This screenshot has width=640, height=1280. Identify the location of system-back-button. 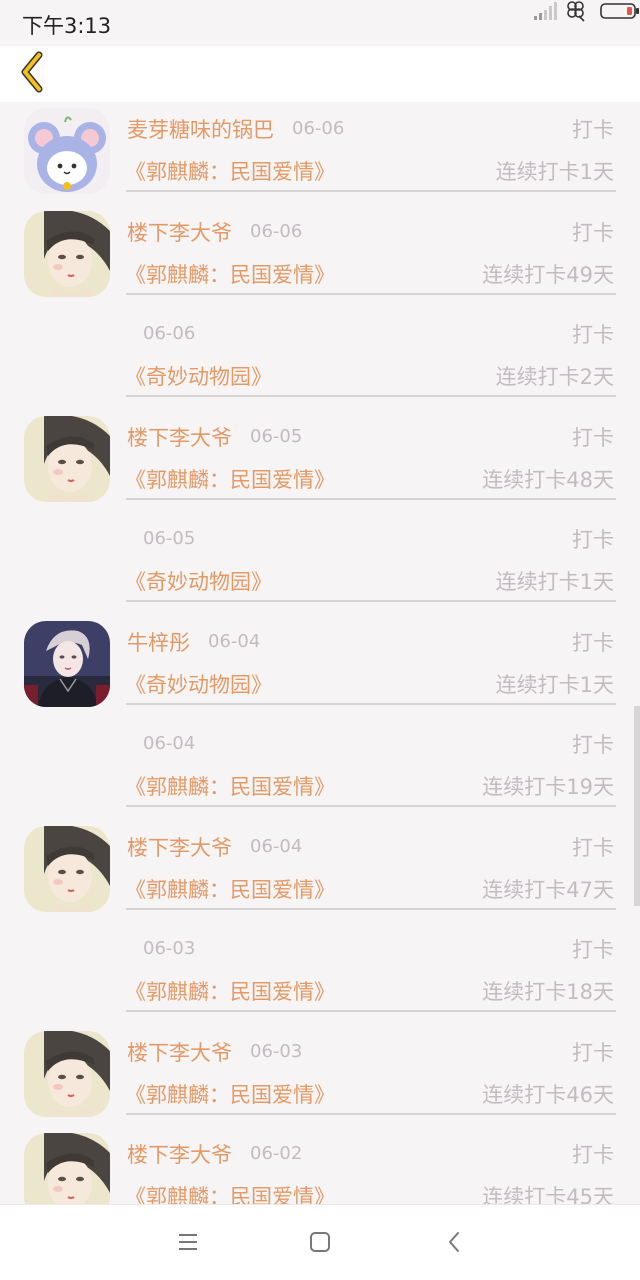
(454, 1244).